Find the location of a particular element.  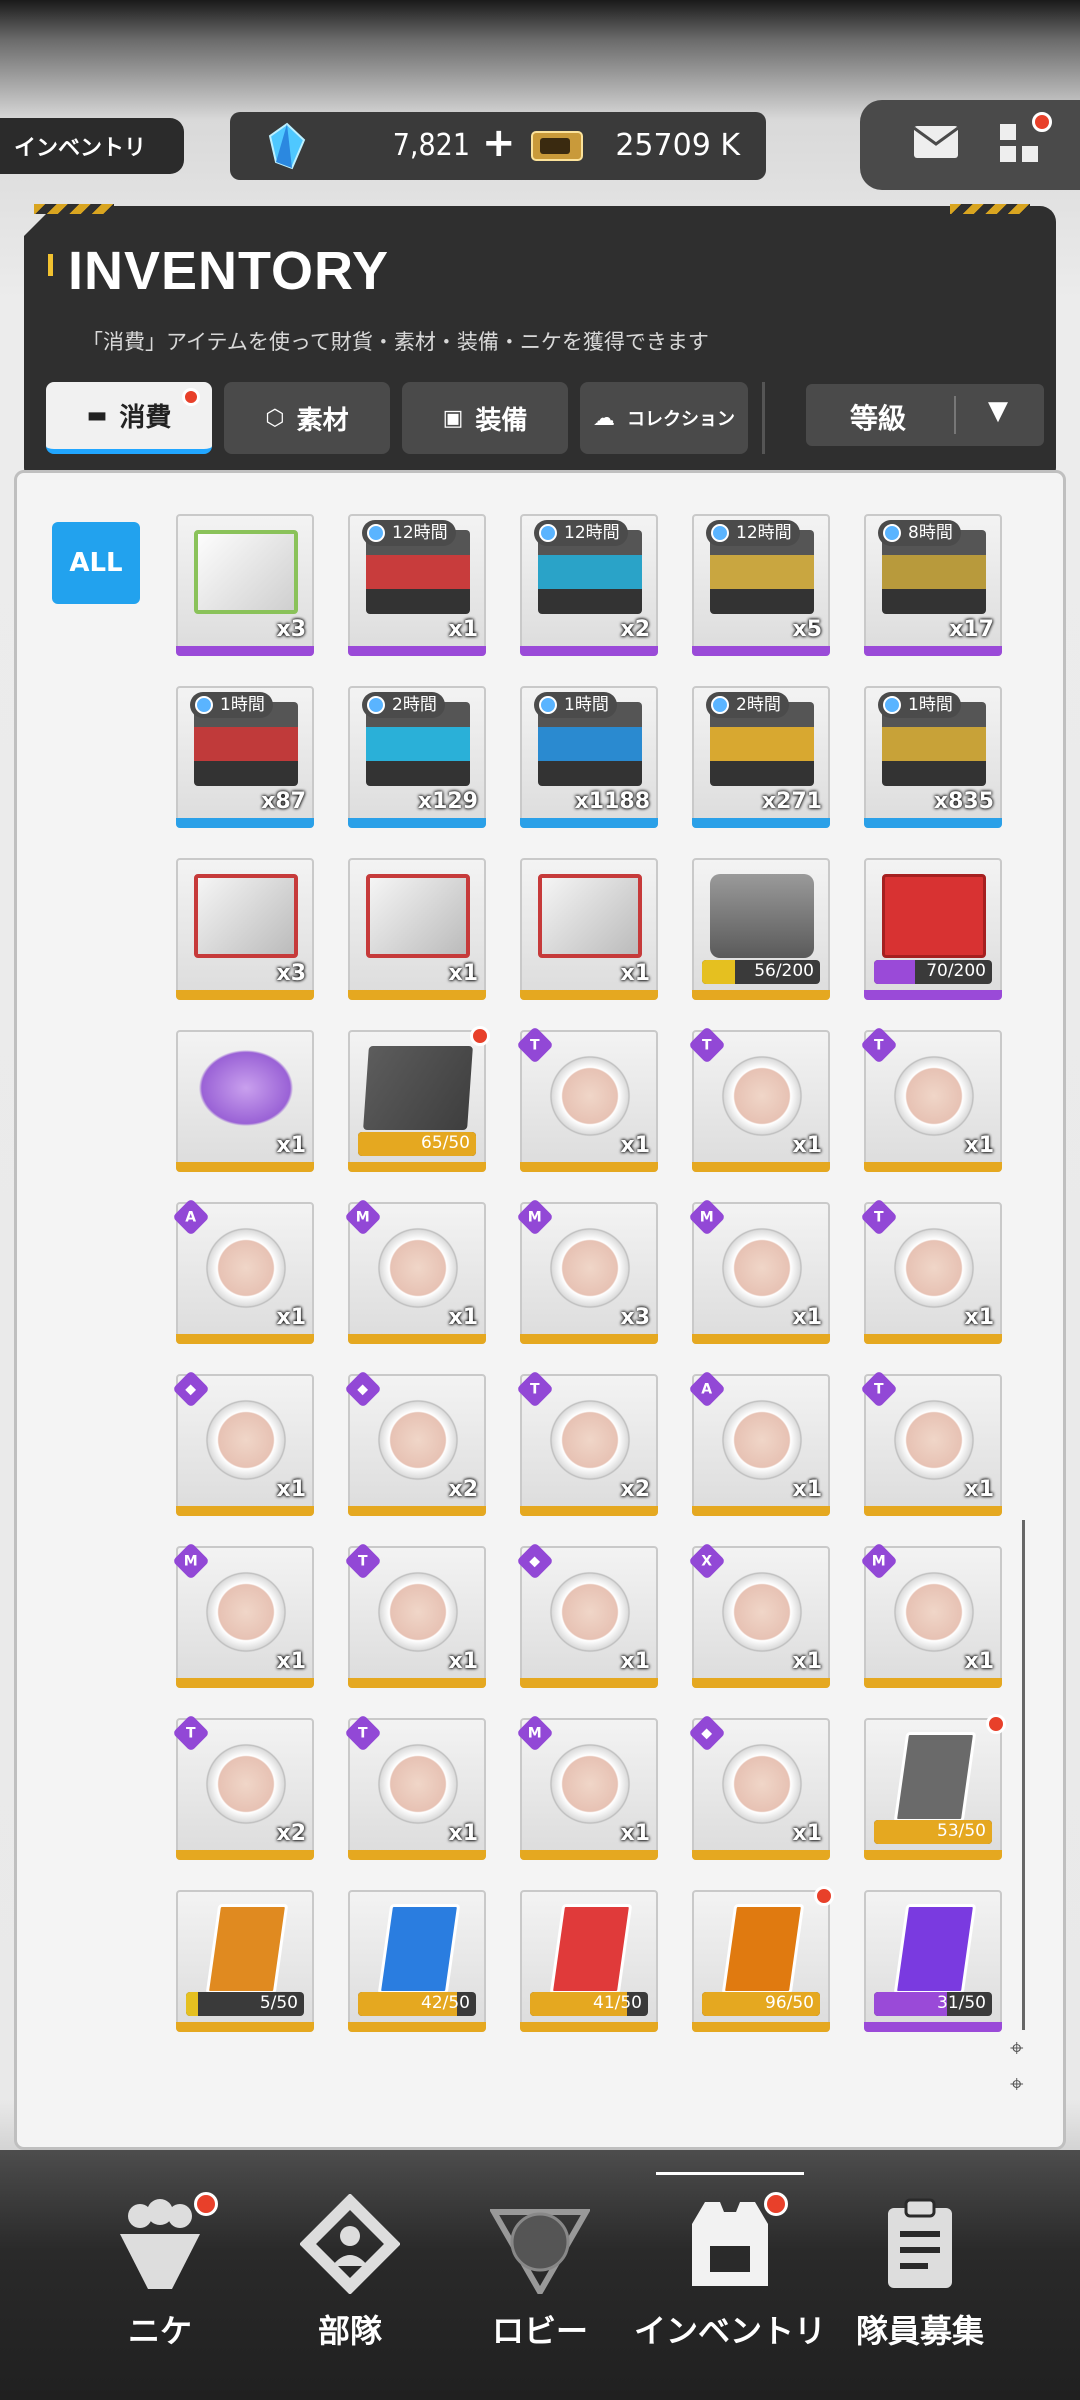

inventory-item: Xx1 is located at coordinates (759, 1615).